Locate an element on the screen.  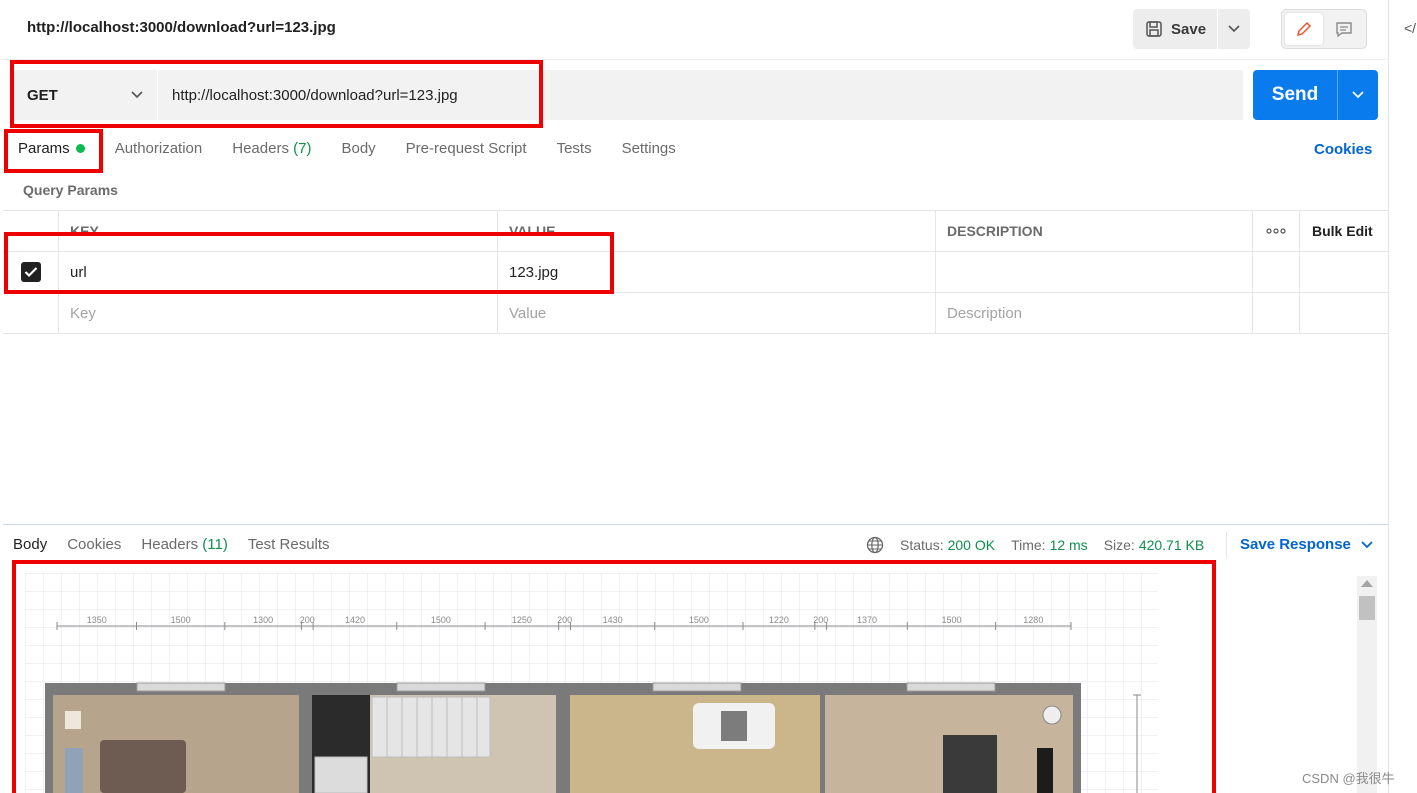
meta-separator is located at coordinates (1226, 545).